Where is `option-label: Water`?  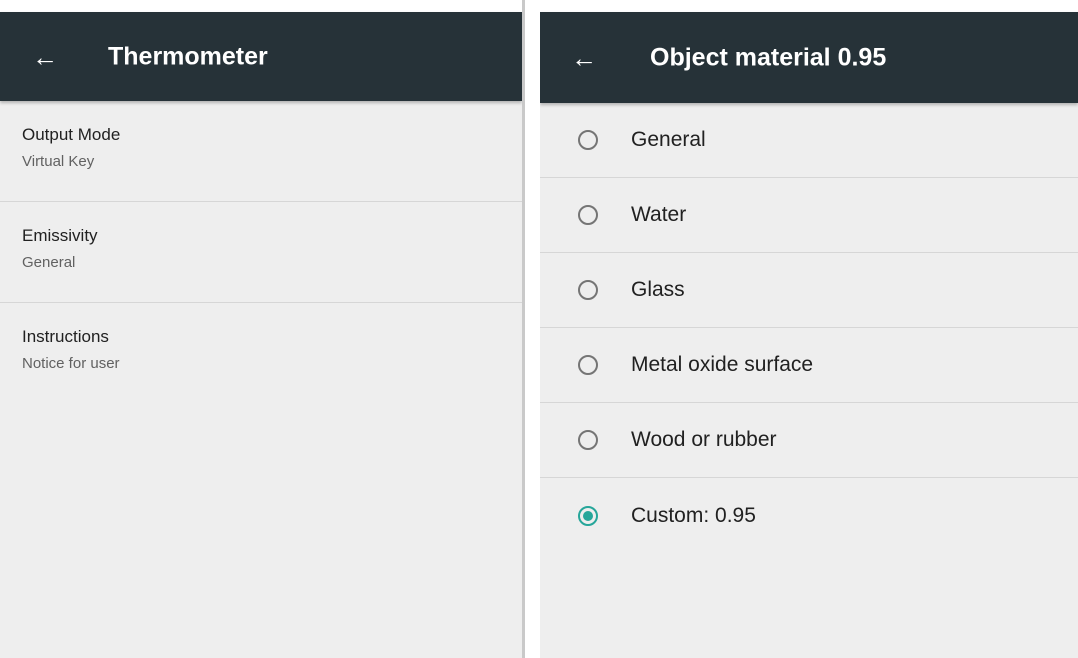 option-label: Water is located at coordinates (659, 214).